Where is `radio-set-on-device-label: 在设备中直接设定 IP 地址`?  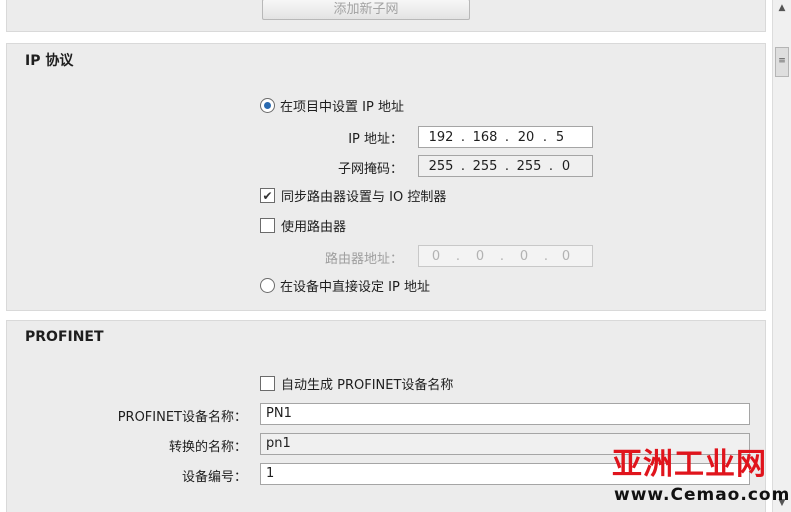
radio-set-on-device-label: 在设备中直接设定 IP 地址 is located at coordinates (355, 287).